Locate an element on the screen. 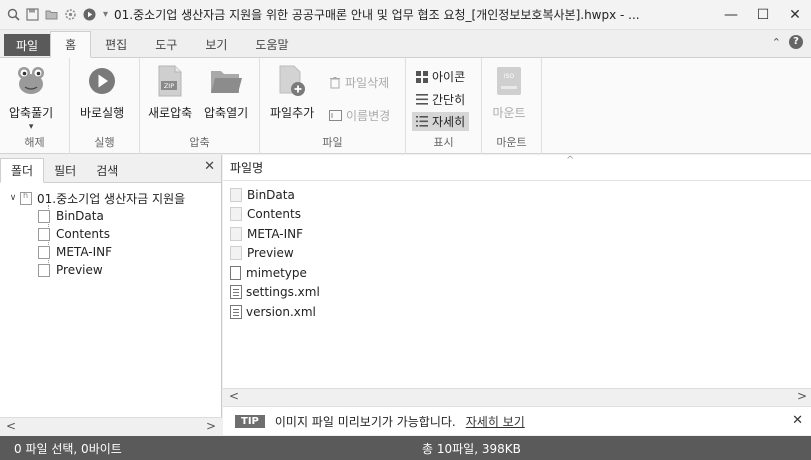  tab-file: 파일 is located at coordinates (27, 45).